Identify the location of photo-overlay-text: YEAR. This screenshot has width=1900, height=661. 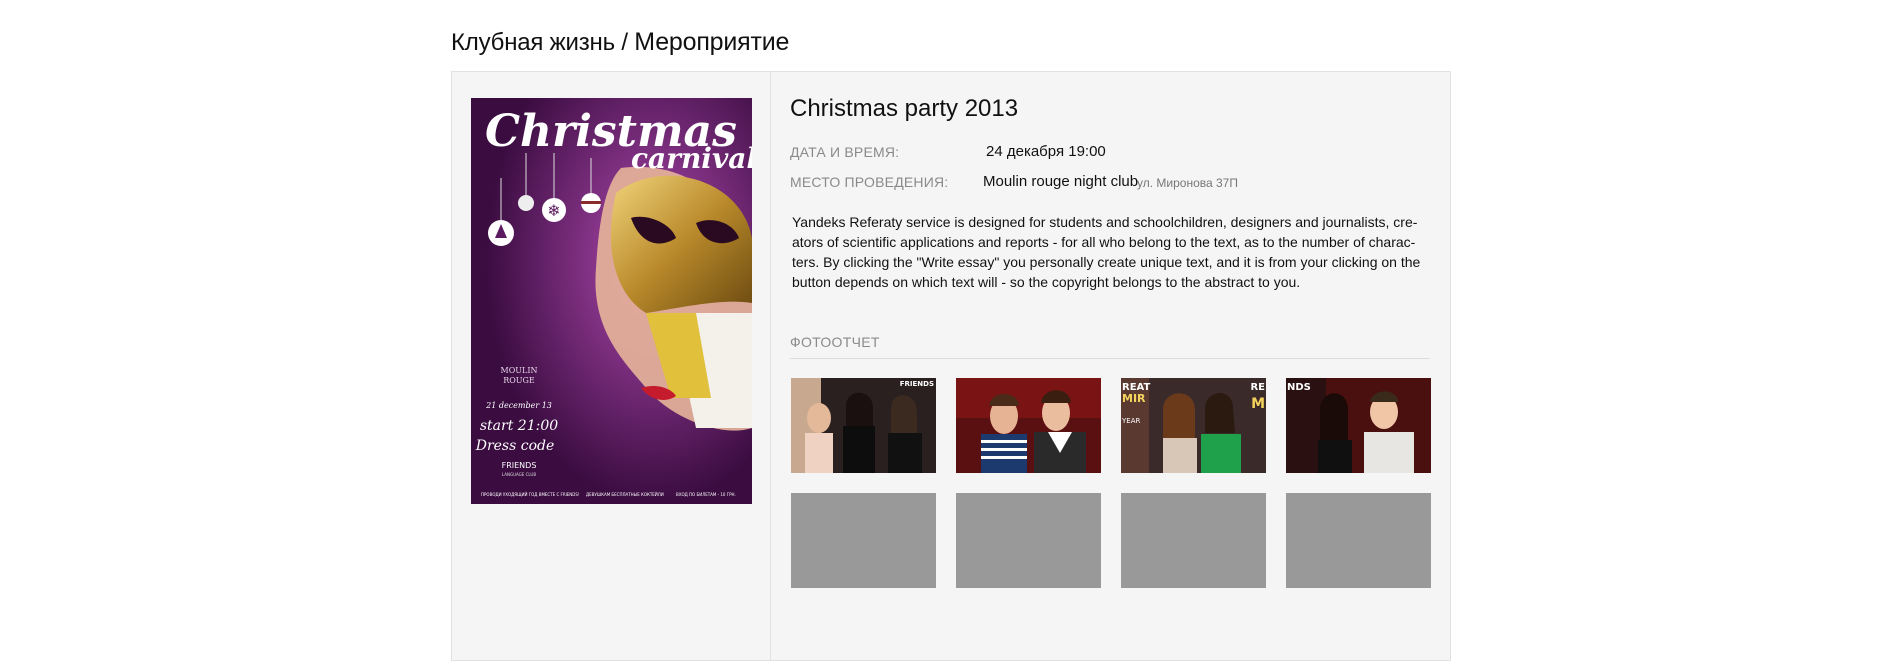
(1130, 421).